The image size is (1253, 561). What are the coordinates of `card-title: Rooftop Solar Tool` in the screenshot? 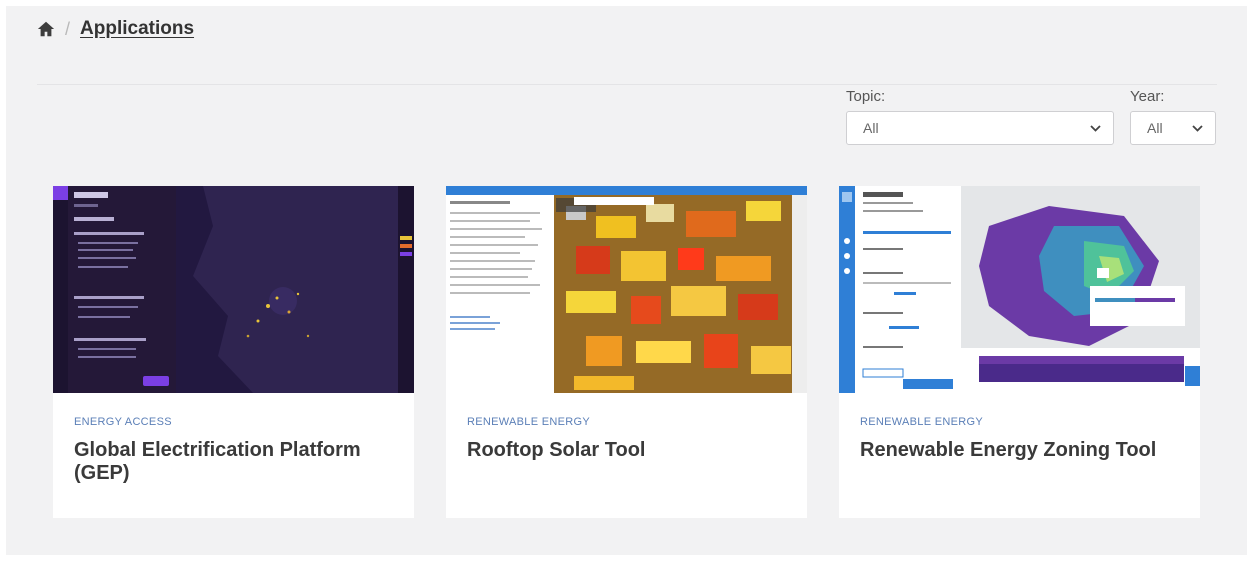 It's located at (627, 450).